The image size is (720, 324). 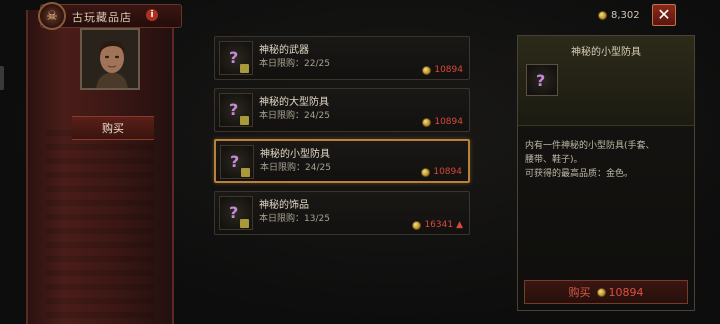 What do you see at coordinates (459, 225) in the screenshot?
I see `price-up-arrow-icon: ▲` at bounding box center [459, 225].